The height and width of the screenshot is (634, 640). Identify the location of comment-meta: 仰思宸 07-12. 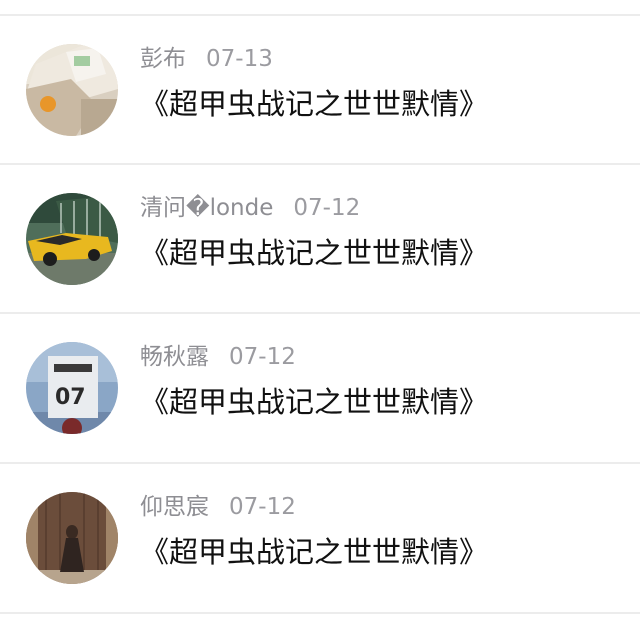
(218, 507).